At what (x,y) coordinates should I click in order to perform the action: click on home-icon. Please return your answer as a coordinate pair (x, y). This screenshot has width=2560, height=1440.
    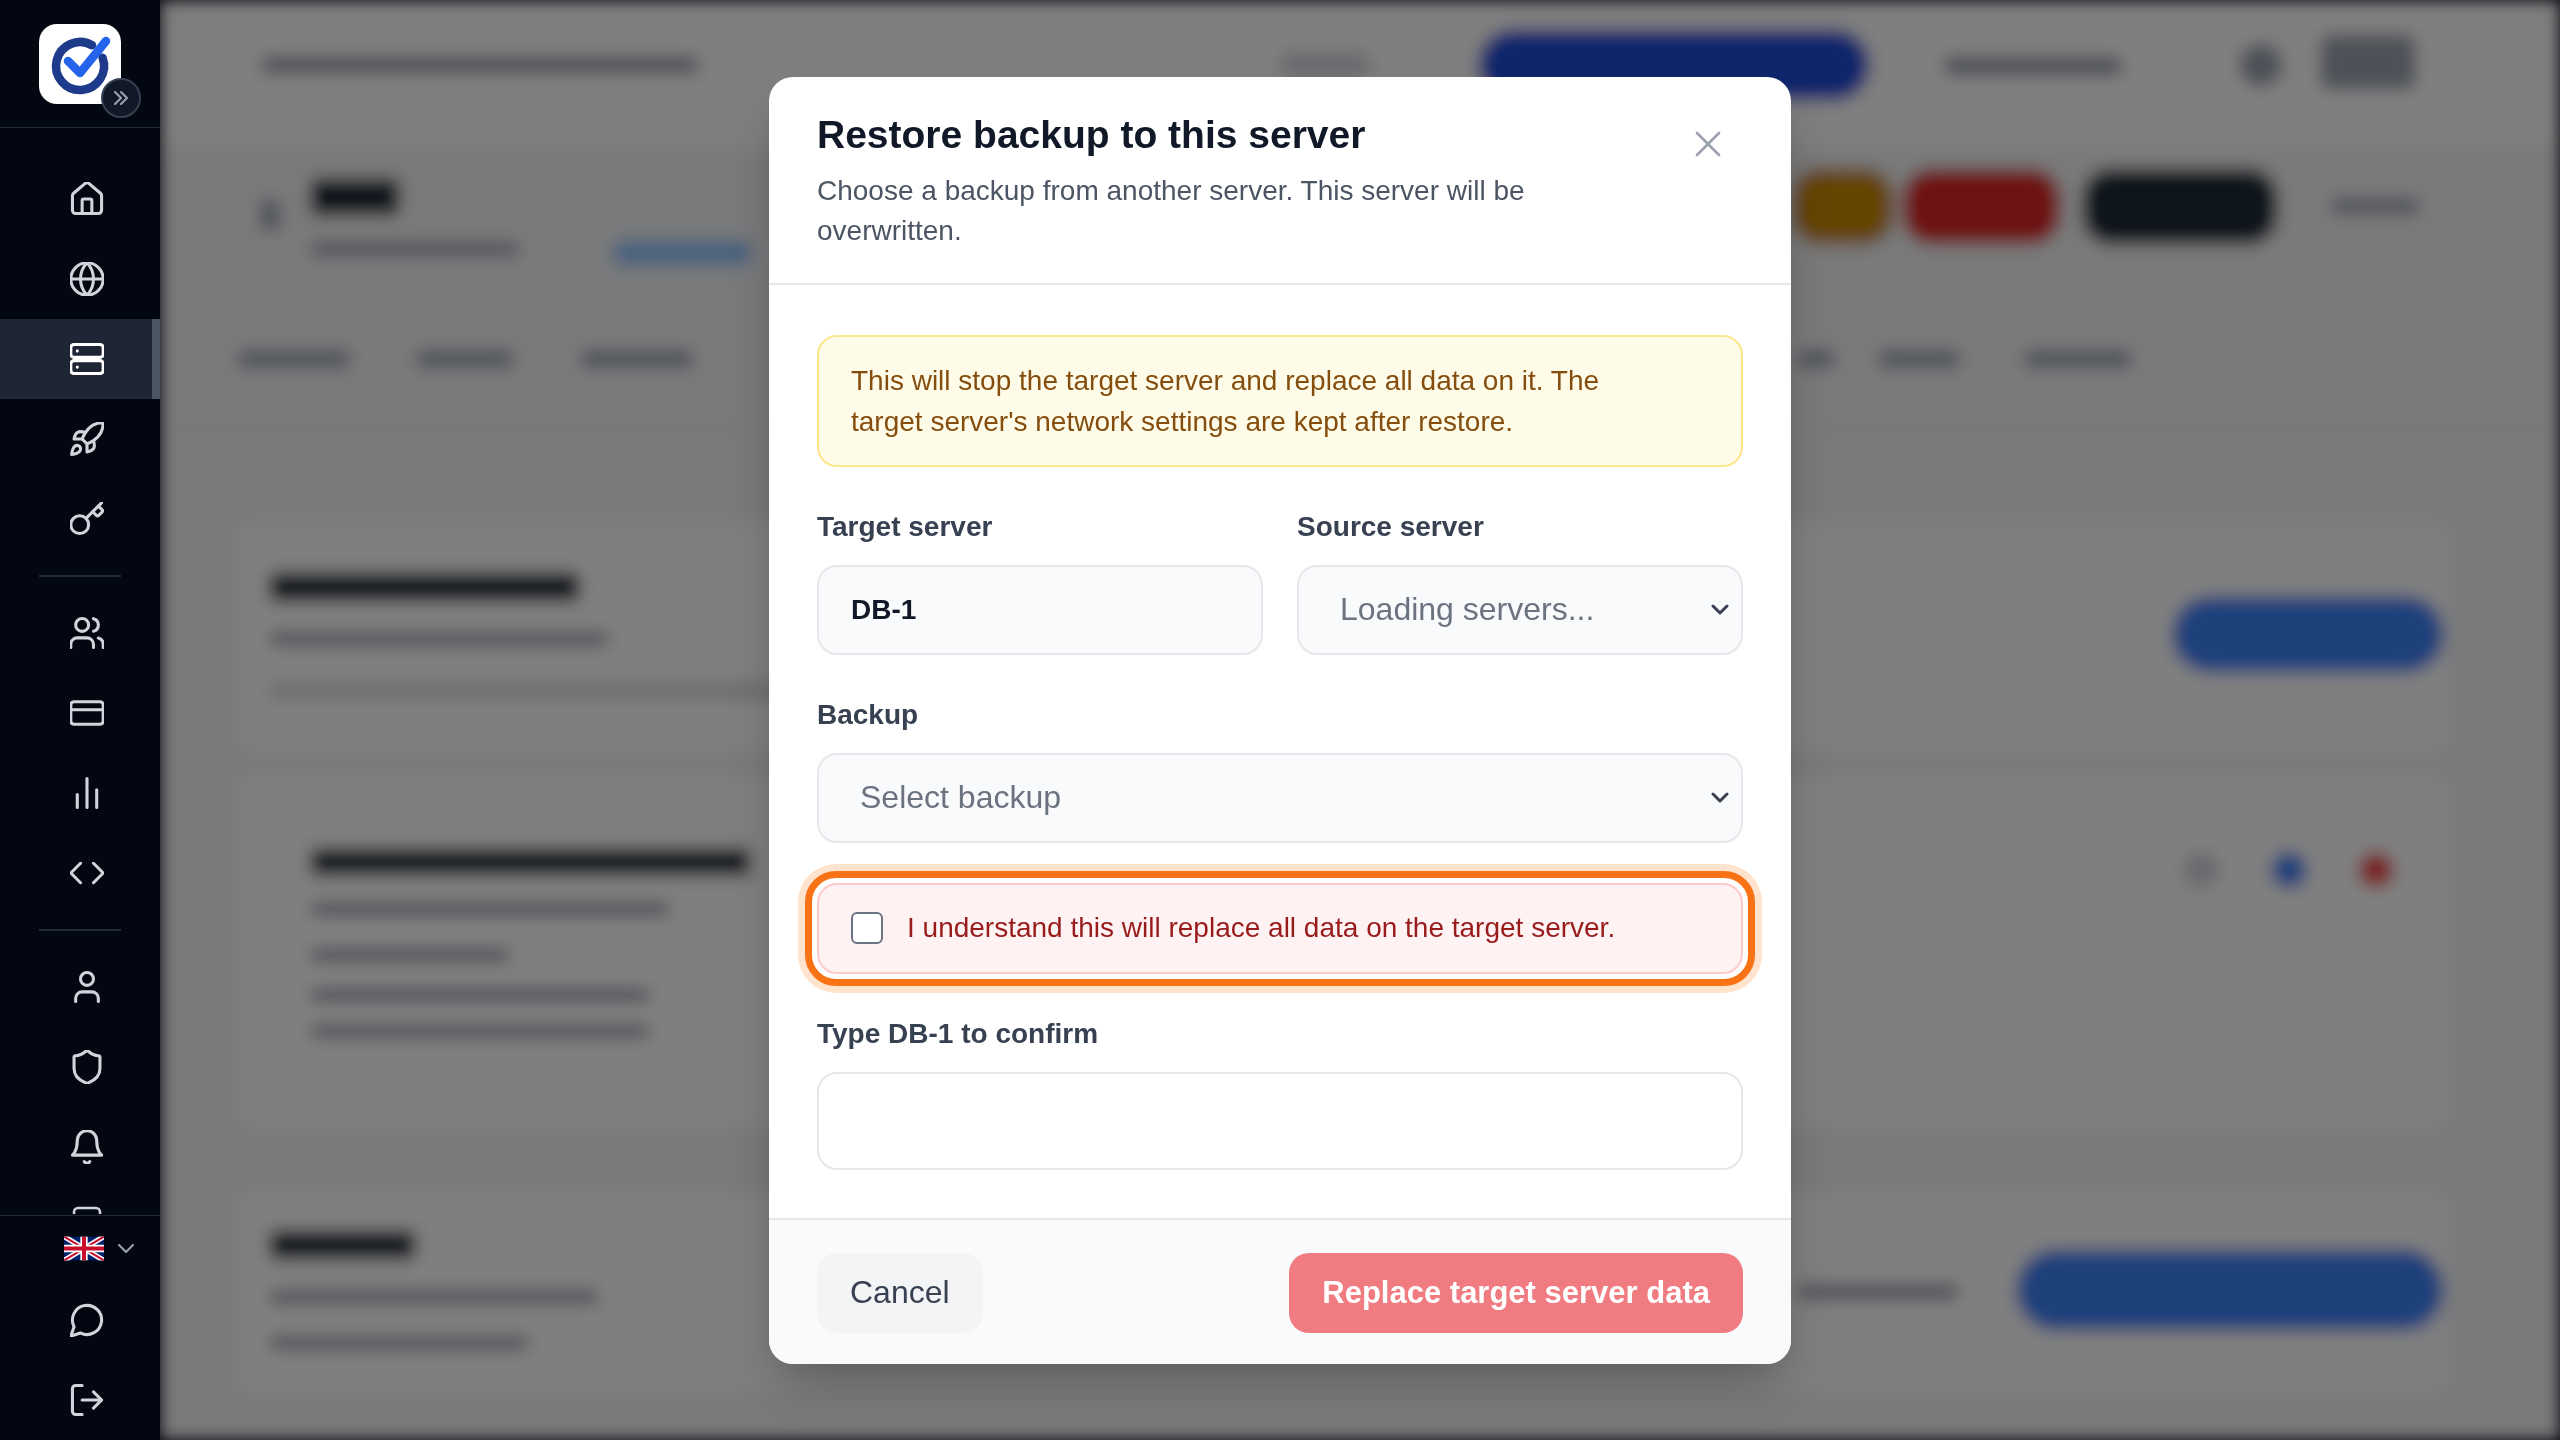
    Looking at the image, I should click on (87, 199).